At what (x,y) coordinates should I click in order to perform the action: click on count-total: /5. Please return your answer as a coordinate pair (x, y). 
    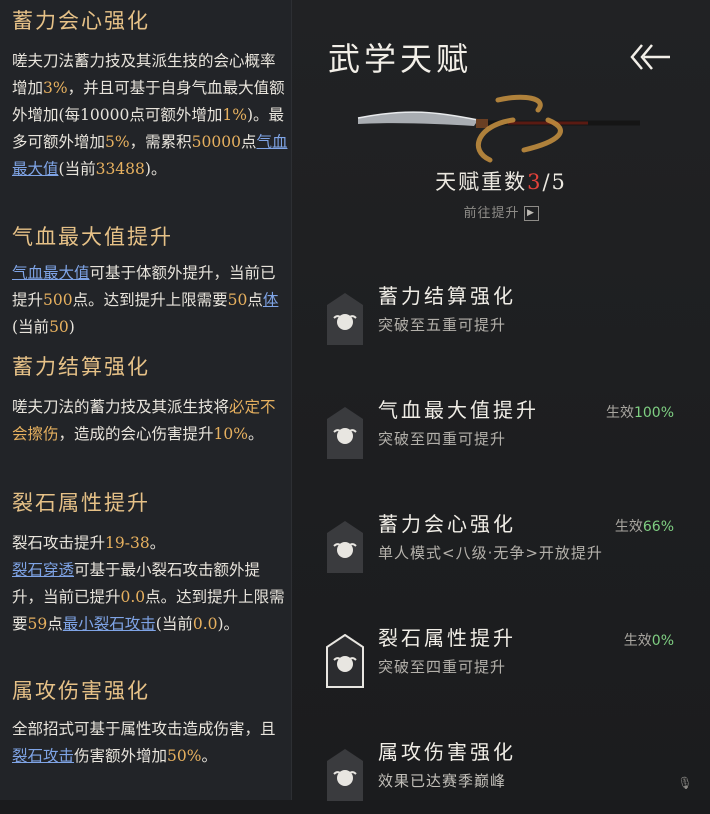
    Looking at the image, I should click on (554, 182).